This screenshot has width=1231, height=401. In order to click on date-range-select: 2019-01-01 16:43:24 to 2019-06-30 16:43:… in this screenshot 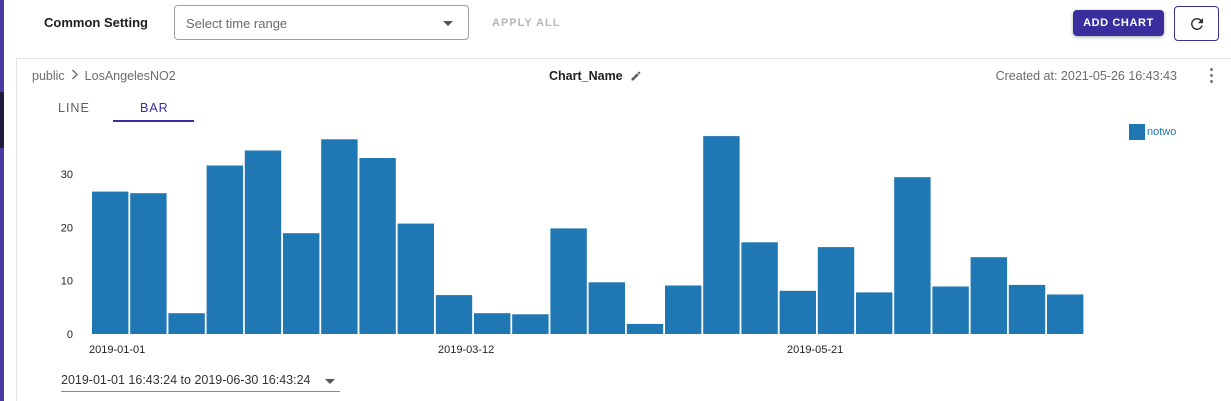, I will do `click(198, 380)`.